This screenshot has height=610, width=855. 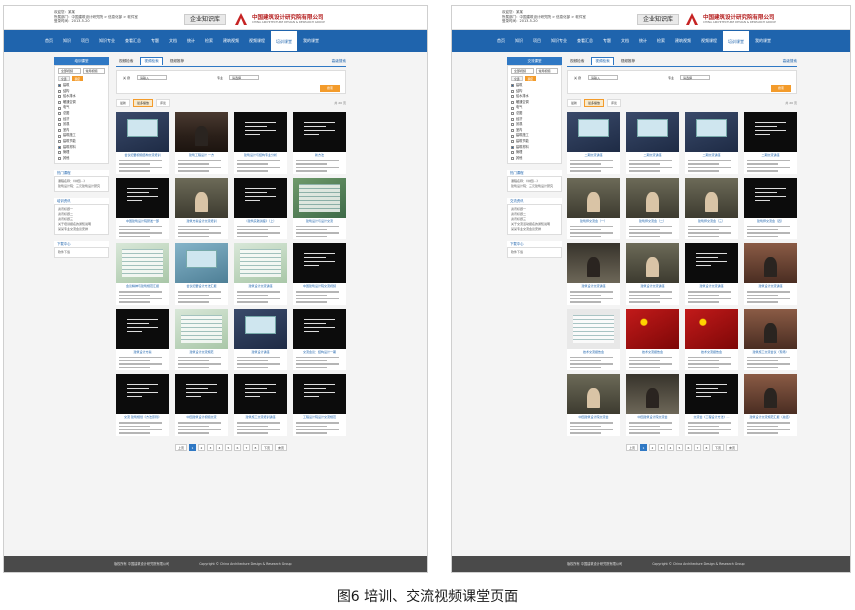 I want to click on nav-item: 我的课堂, so click(x=763, y=41).